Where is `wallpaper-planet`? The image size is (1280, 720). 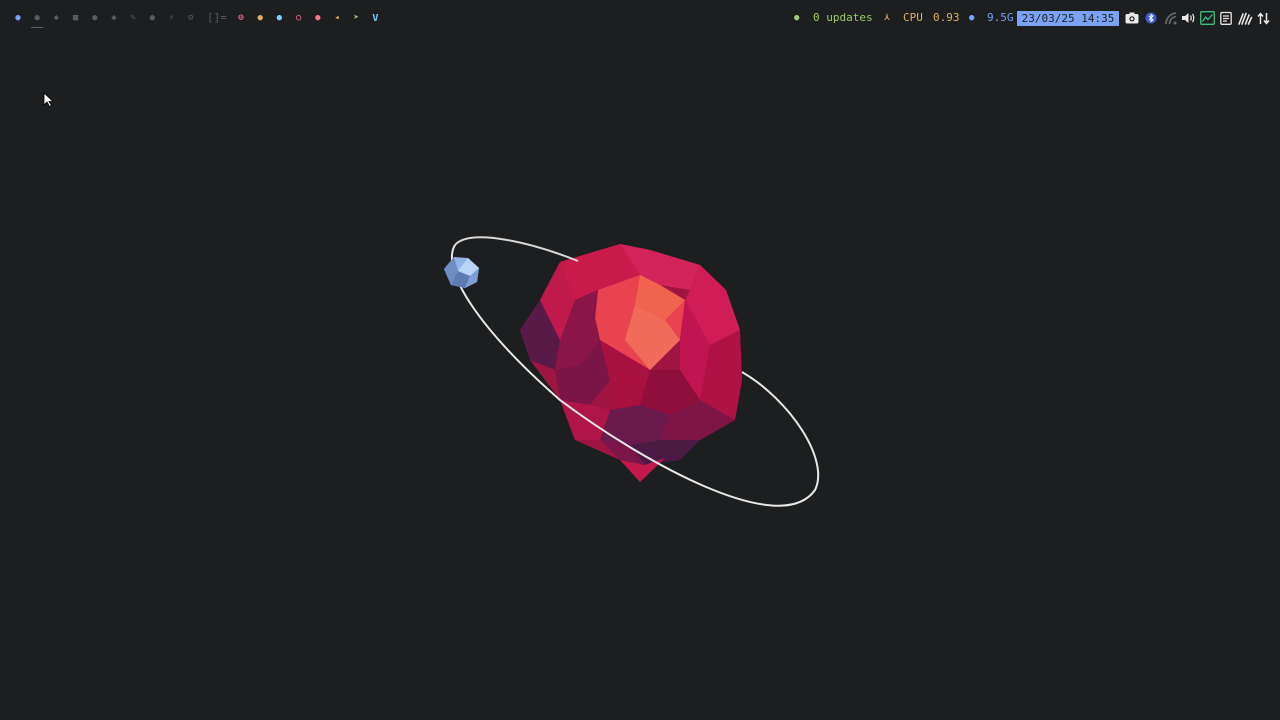 wallpaper-planet is located at coordinates (632, 371).